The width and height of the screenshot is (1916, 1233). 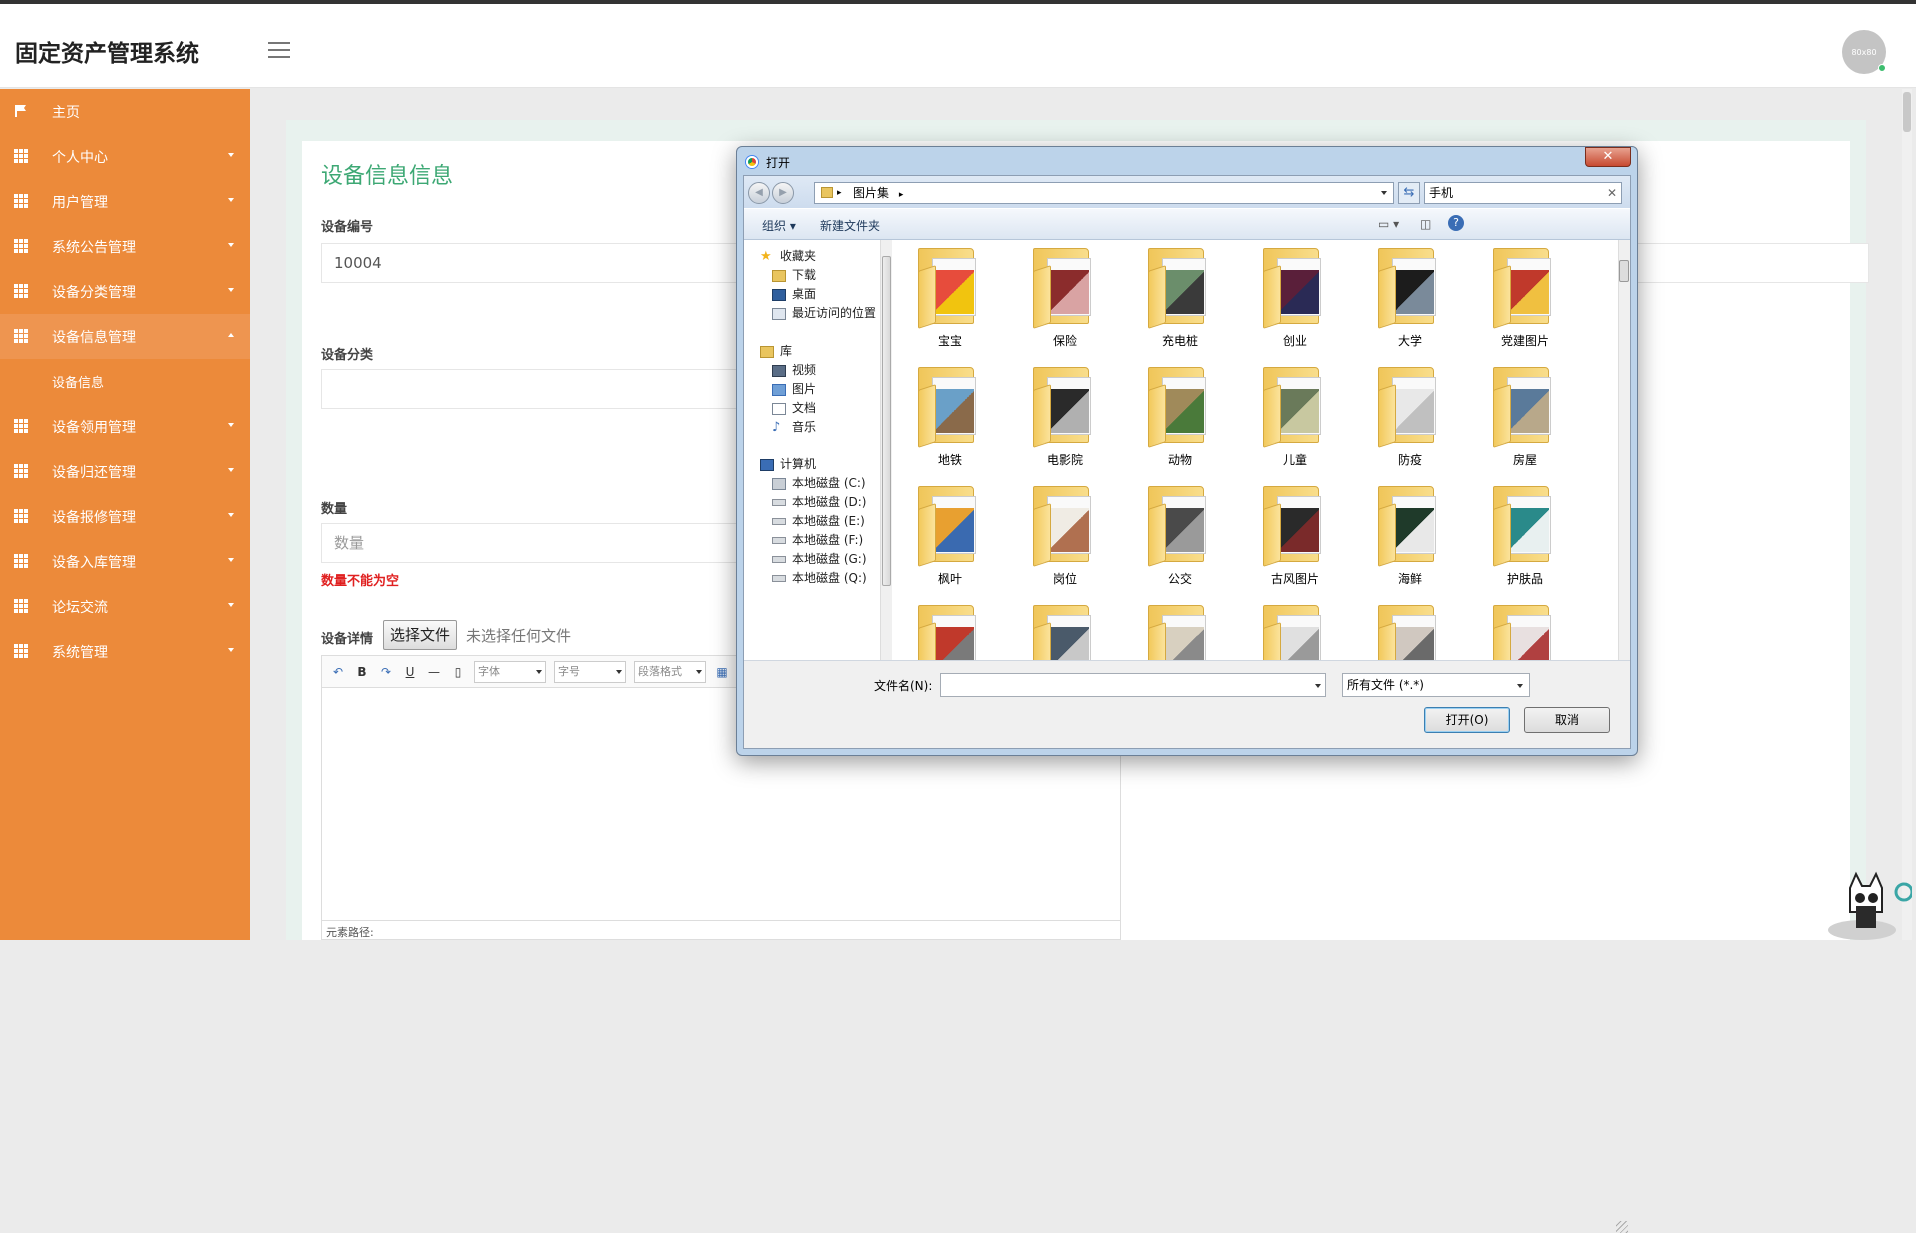 What do you see at coordinates (819, 559) in the screenshot?
I see `nav-pane-item: 本地磁盘 (G:)` at bounding box center [819, 559].